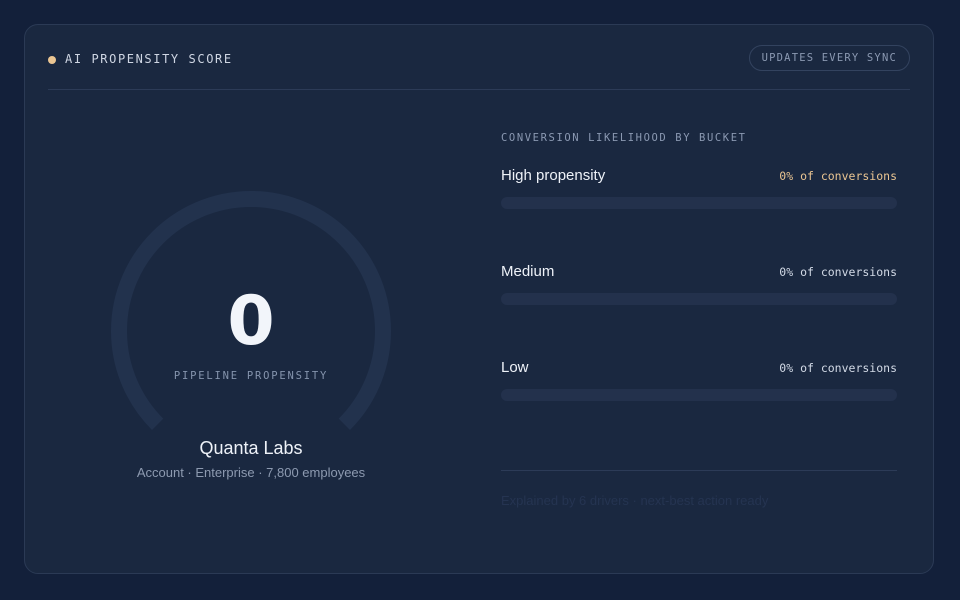  I want to click on bucket-high: High propensity 0% of conversions, so click(699, 188).